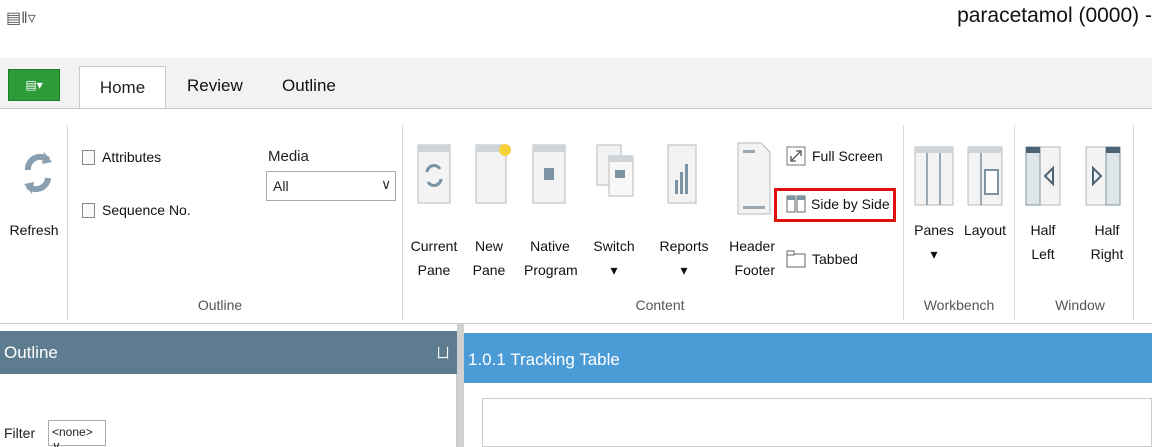  What do you see at coordinates (88, 157) in the screenshot?
I see `attributes-checkbox` at bounding box center [88, 157].